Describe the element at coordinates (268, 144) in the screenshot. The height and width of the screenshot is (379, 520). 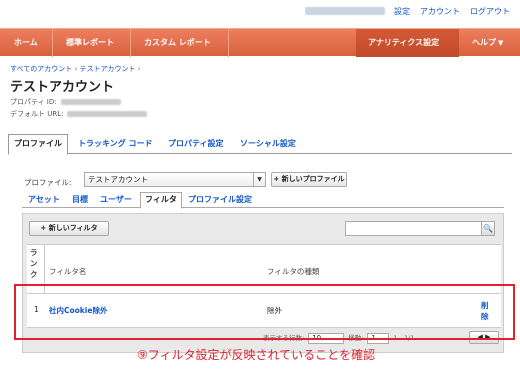
I see `tab-social-settings: ソーシャル設定` at that location.